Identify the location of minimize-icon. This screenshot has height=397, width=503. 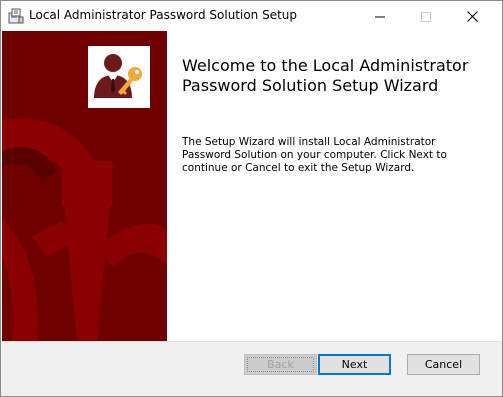
(380, 16).